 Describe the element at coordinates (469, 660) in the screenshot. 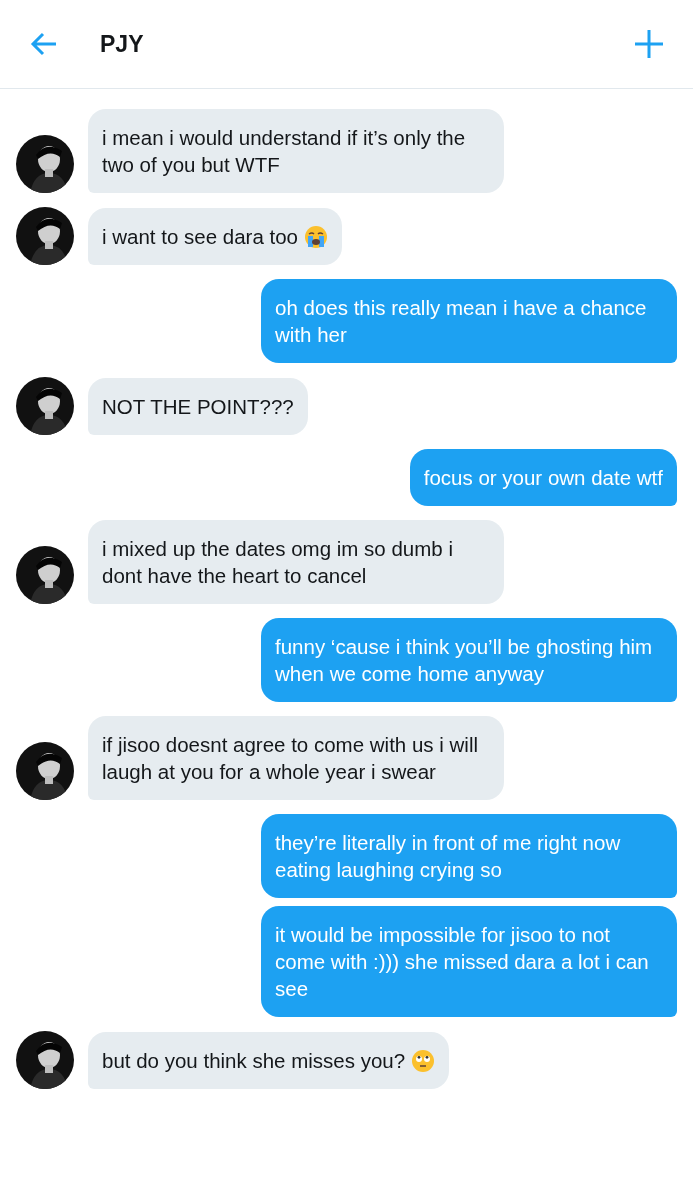

I see `sent-message: funny ‘cause i think you’ll be ghosting him when we come home anyway` at that location.